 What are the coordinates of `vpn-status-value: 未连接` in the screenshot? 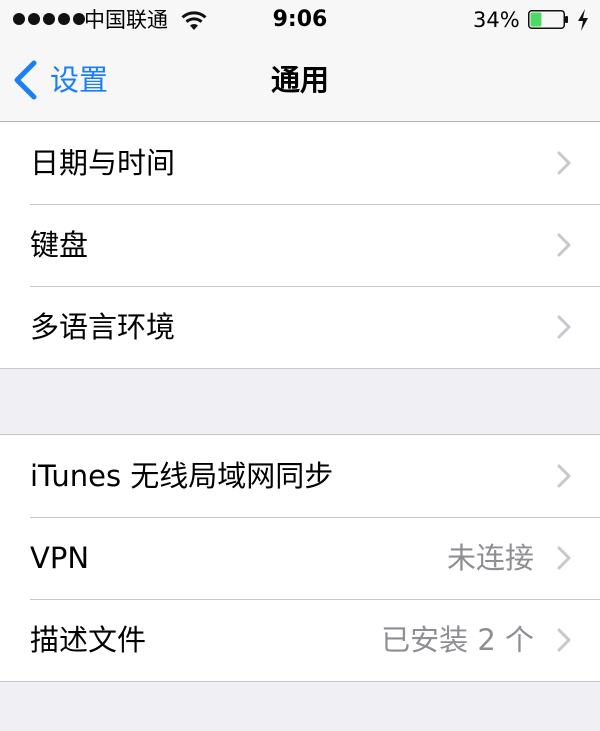 It's located at (490, 558).